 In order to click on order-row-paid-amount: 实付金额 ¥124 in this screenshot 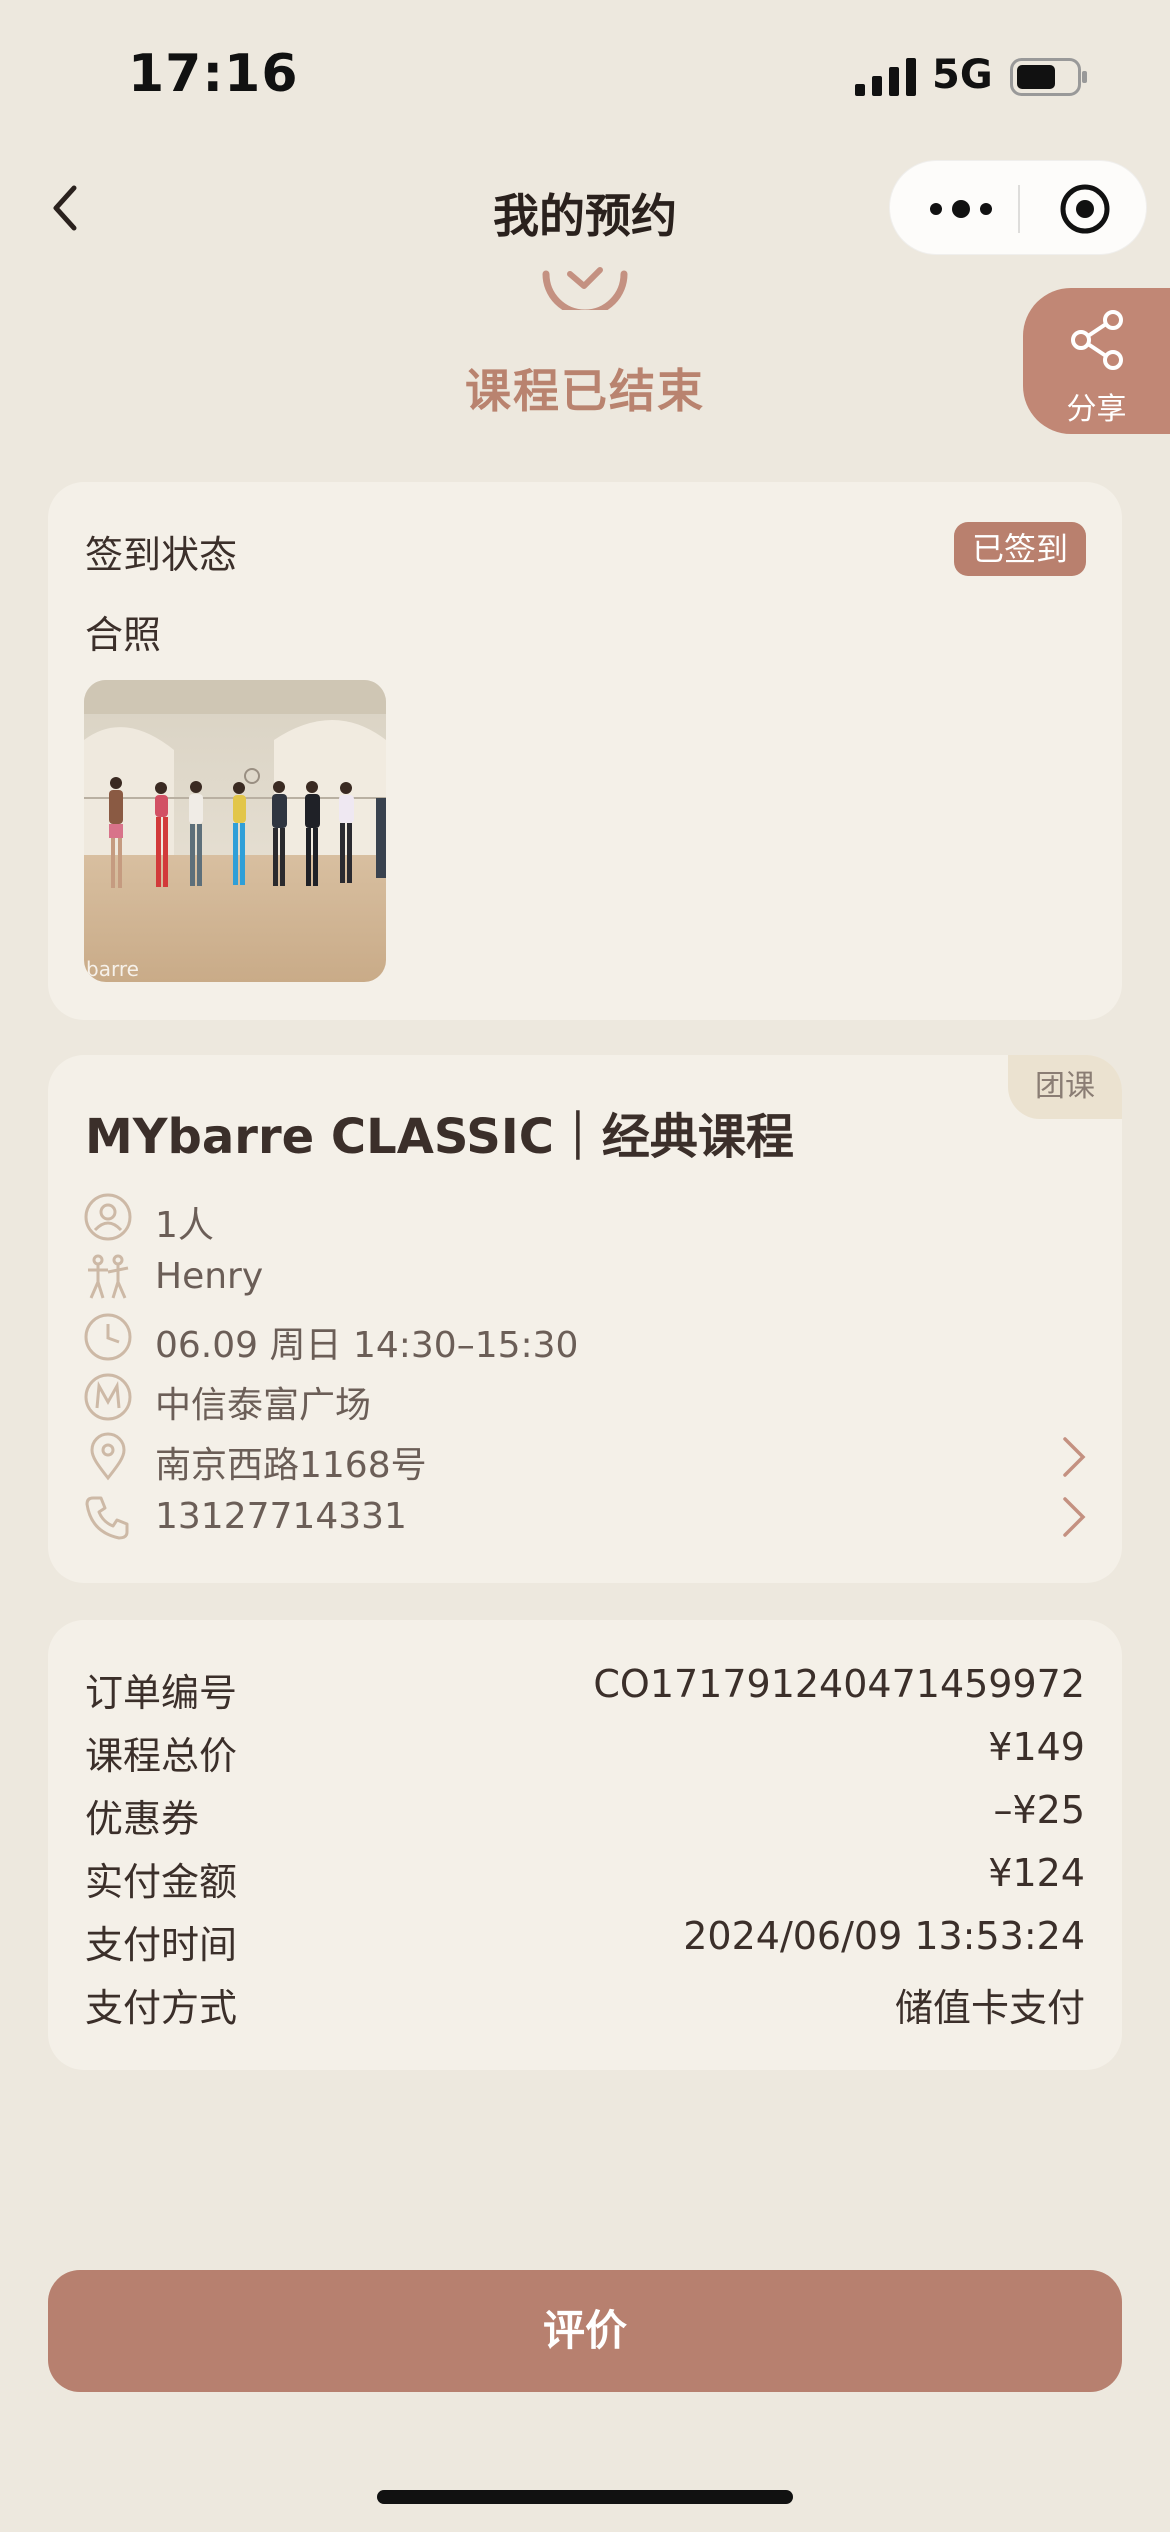, I will do `click(585, 1877)`.